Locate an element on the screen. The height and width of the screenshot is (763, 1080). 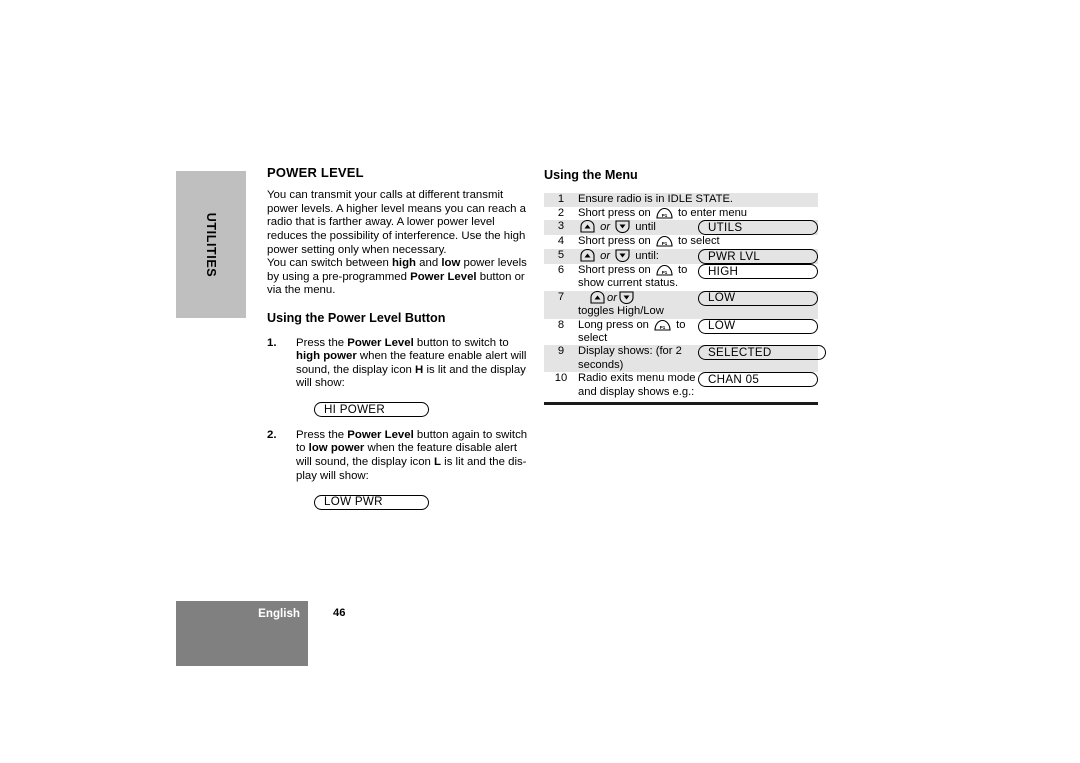
table-row: 5 or until: PWR LVL is located at coordinates (681, 256).